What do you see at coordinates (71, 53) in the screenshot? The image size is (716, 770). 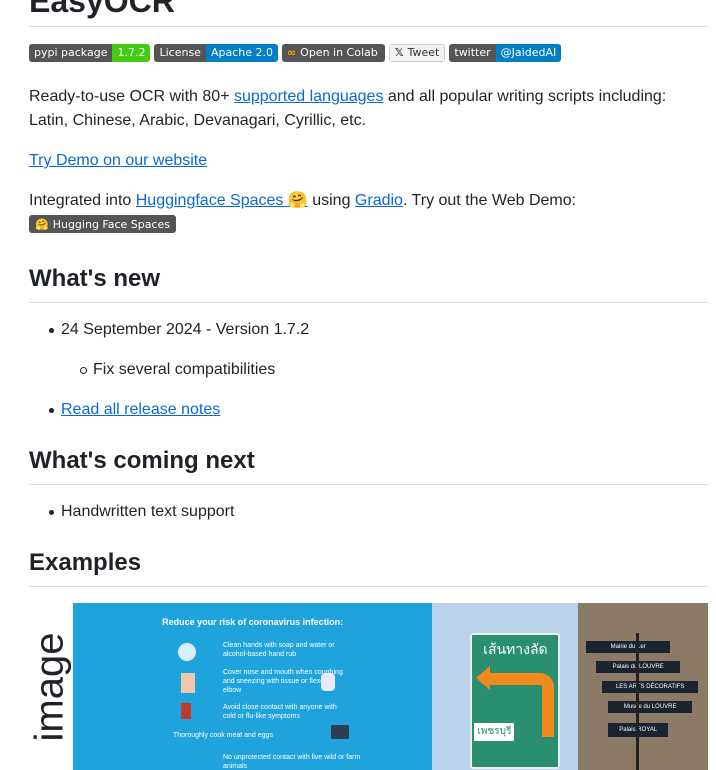 I see `pypi-badge-label: pypi package` at bounding box center [71, 53].